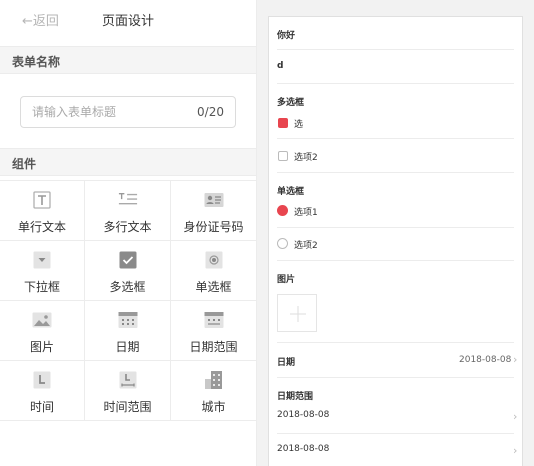 Image resolution: width=534 pixels, height=466 pixels. Describe the element at coordinates (303, 415) in the screenshot. I see `date-range-start: 2018-08-08` at that location.